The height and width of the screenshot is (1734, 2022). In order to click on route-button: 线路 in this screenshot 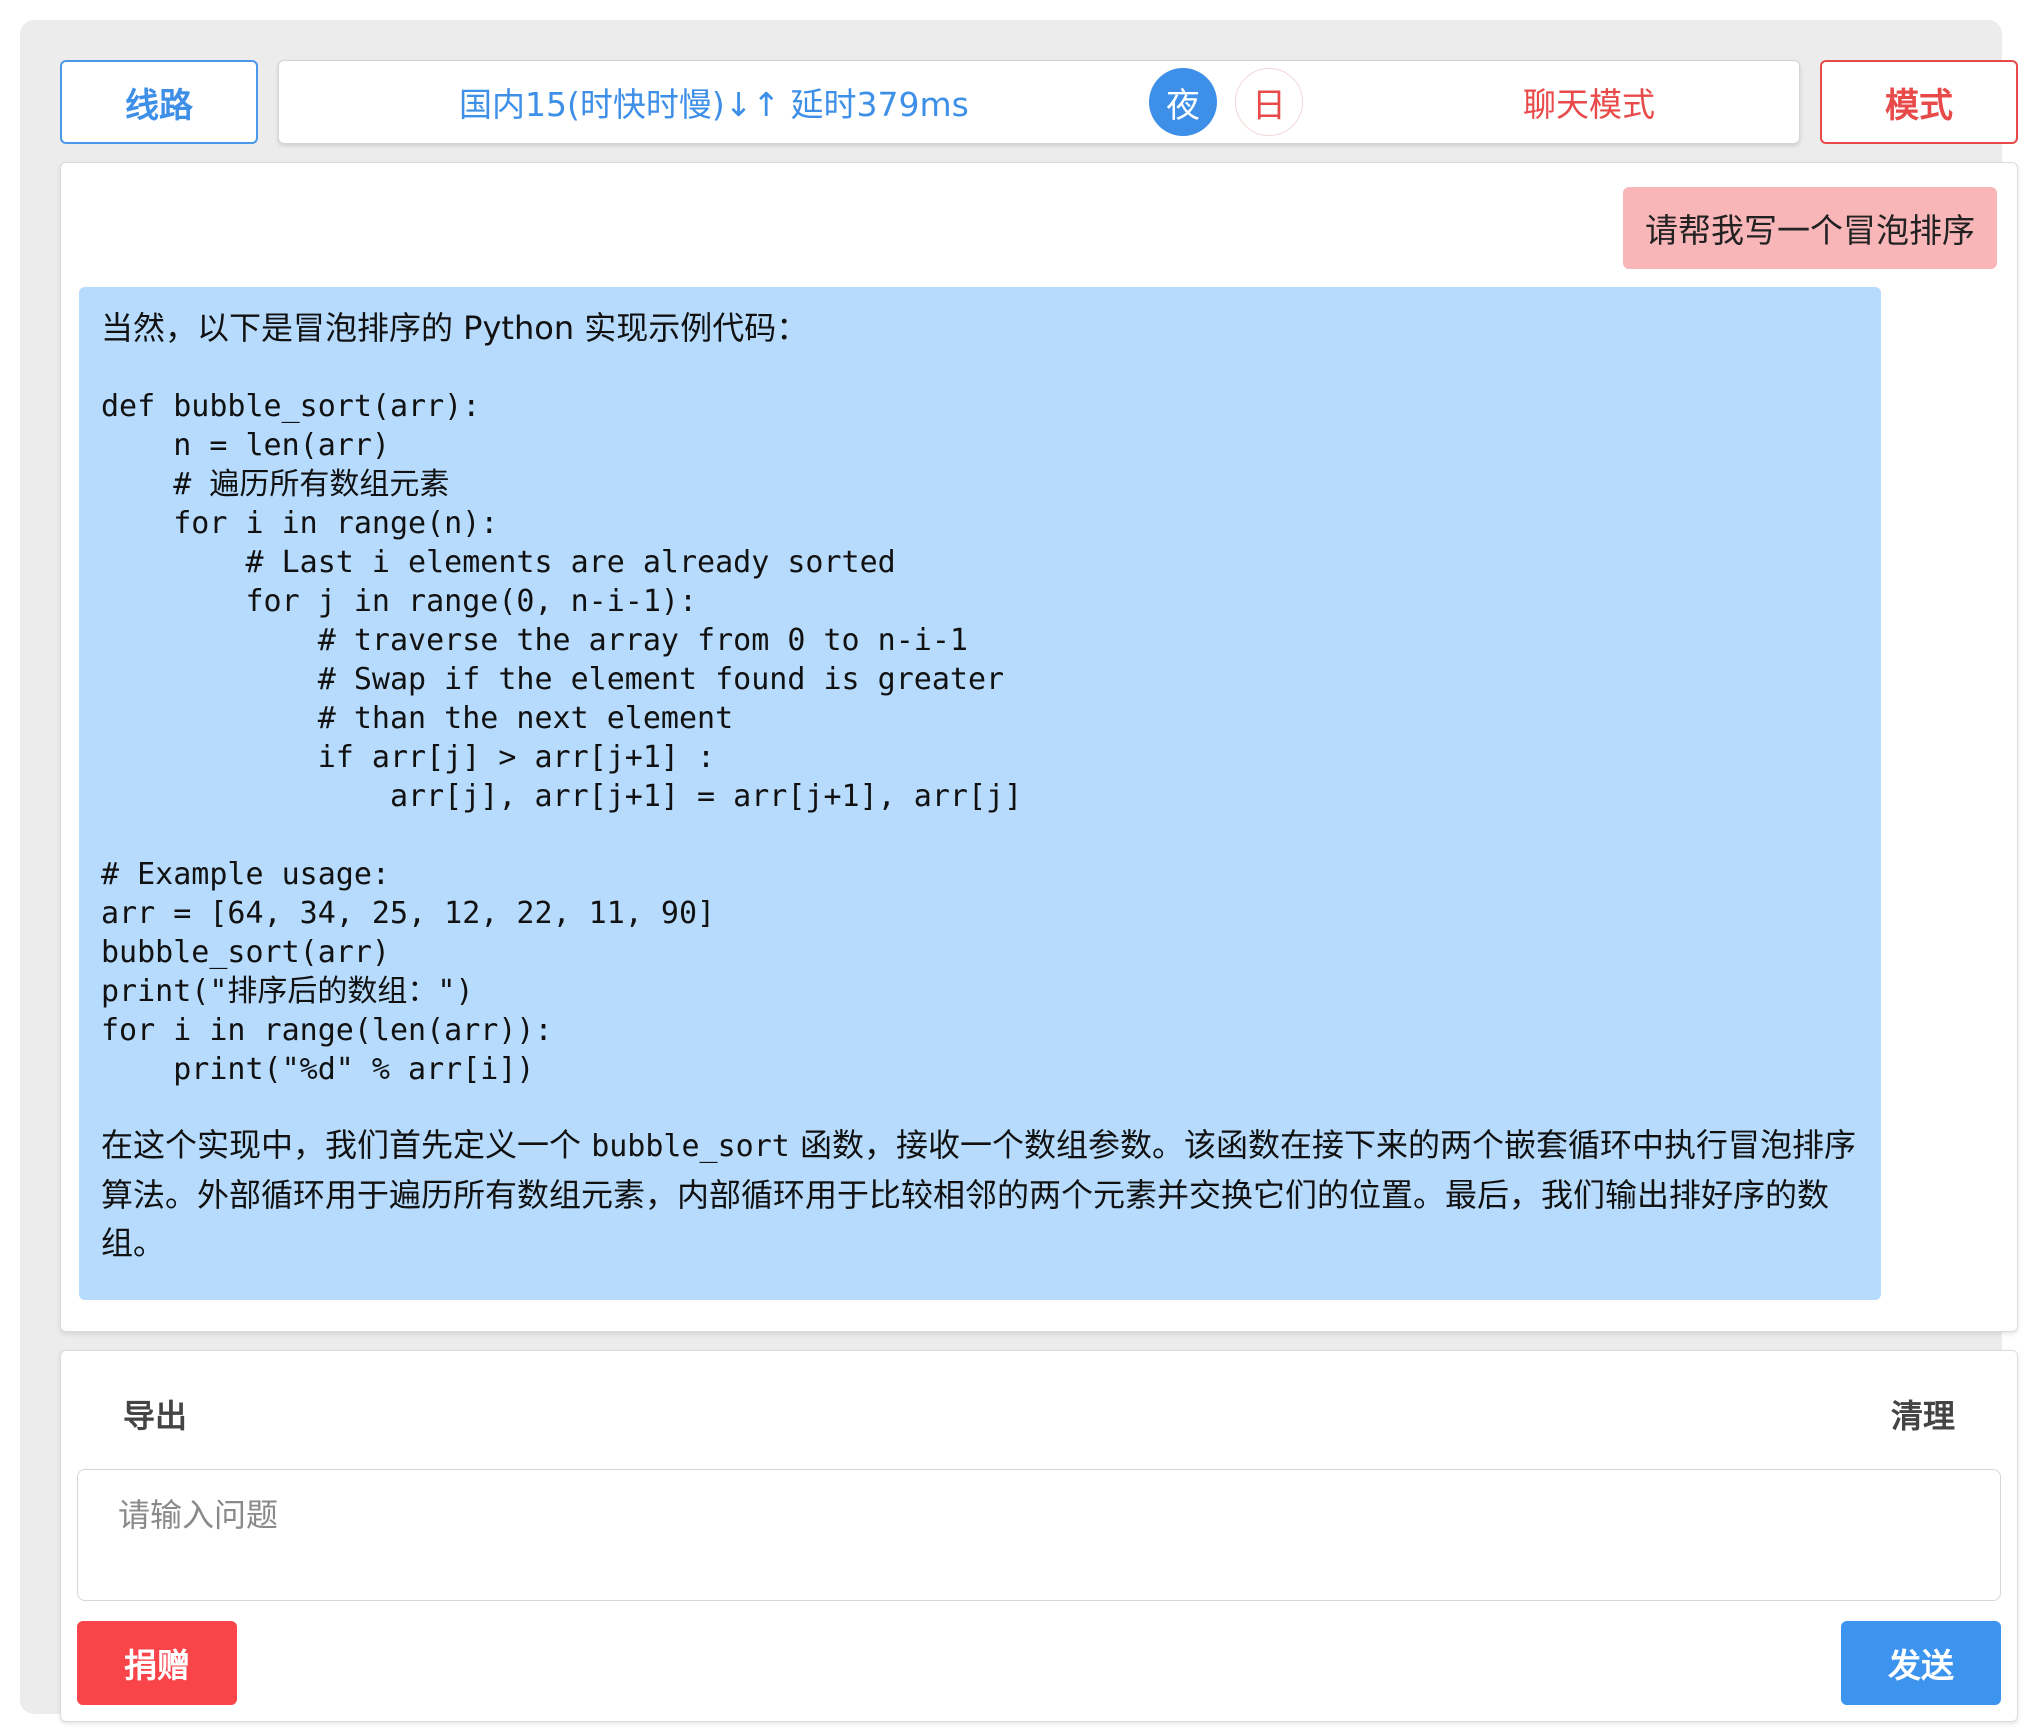, I will do `click(159, 102)`.